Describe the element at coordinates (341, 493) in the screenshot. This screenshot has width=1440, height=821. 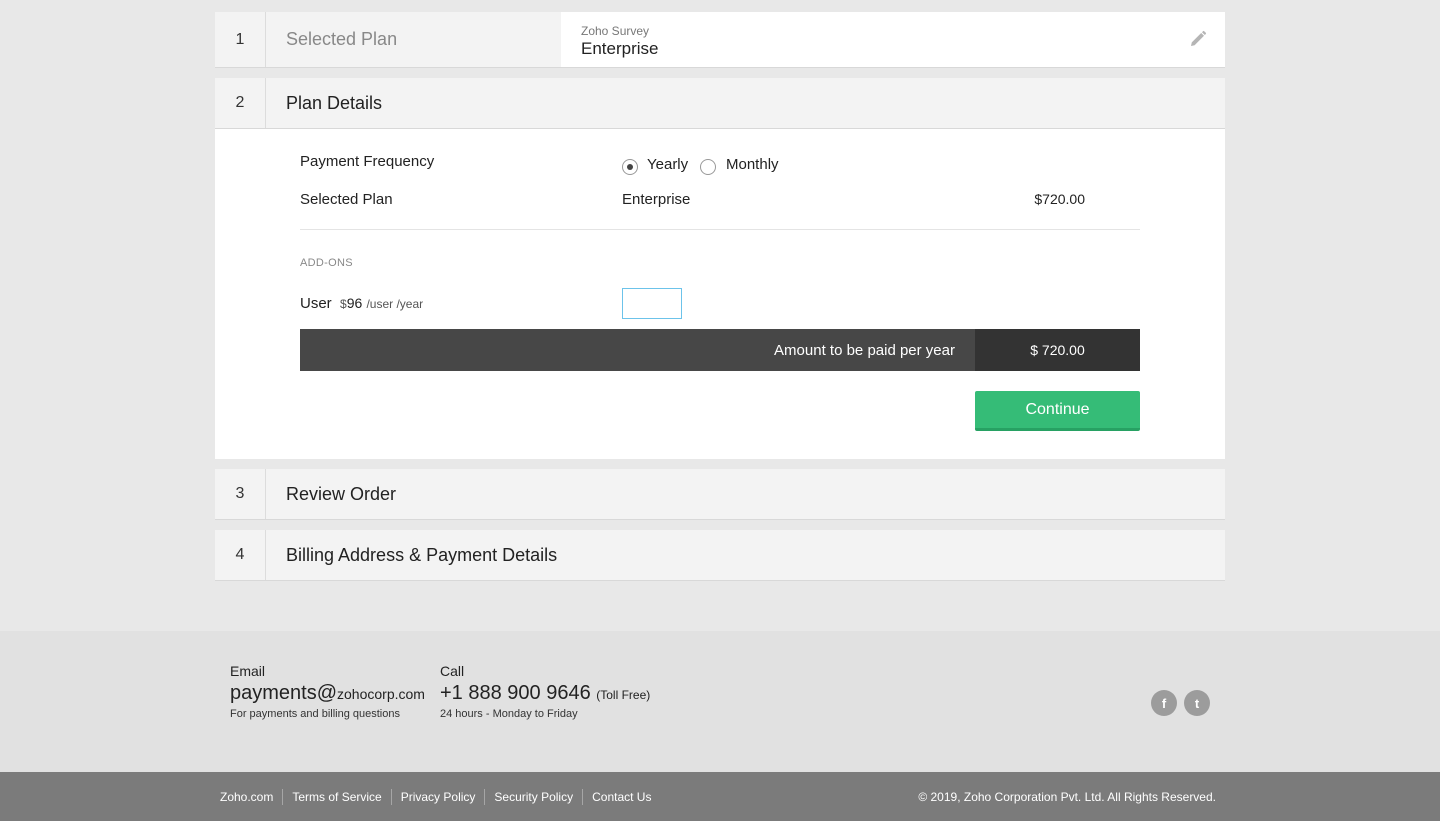
I see `step-title: Review Order` at that location.